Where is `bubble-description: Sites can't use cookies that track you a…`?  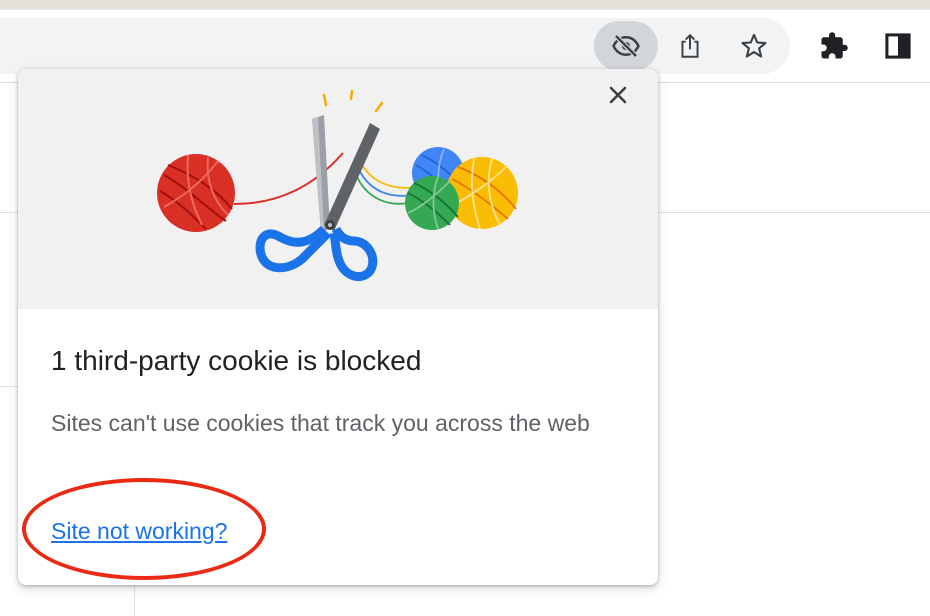
bubble-description: Sites can't use cookies that track you a… is located at coordinates (320, 423).